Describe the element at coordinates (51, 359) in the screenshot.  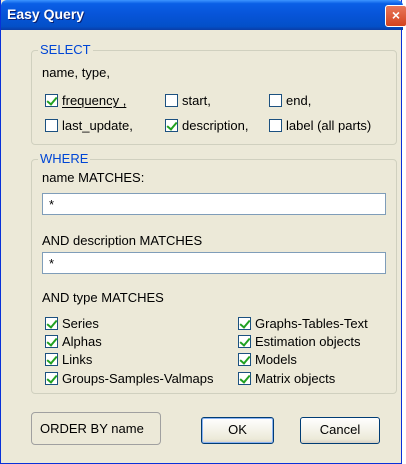
I see `checkbox-type-links-box` at that location.